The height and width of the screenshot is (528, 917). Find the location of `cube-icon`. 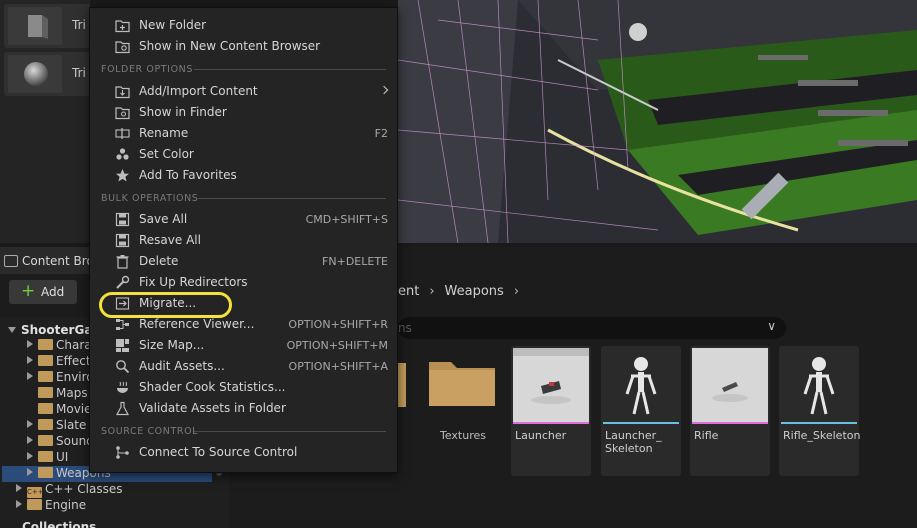

cube-icon is located at coordinates (35, 26).